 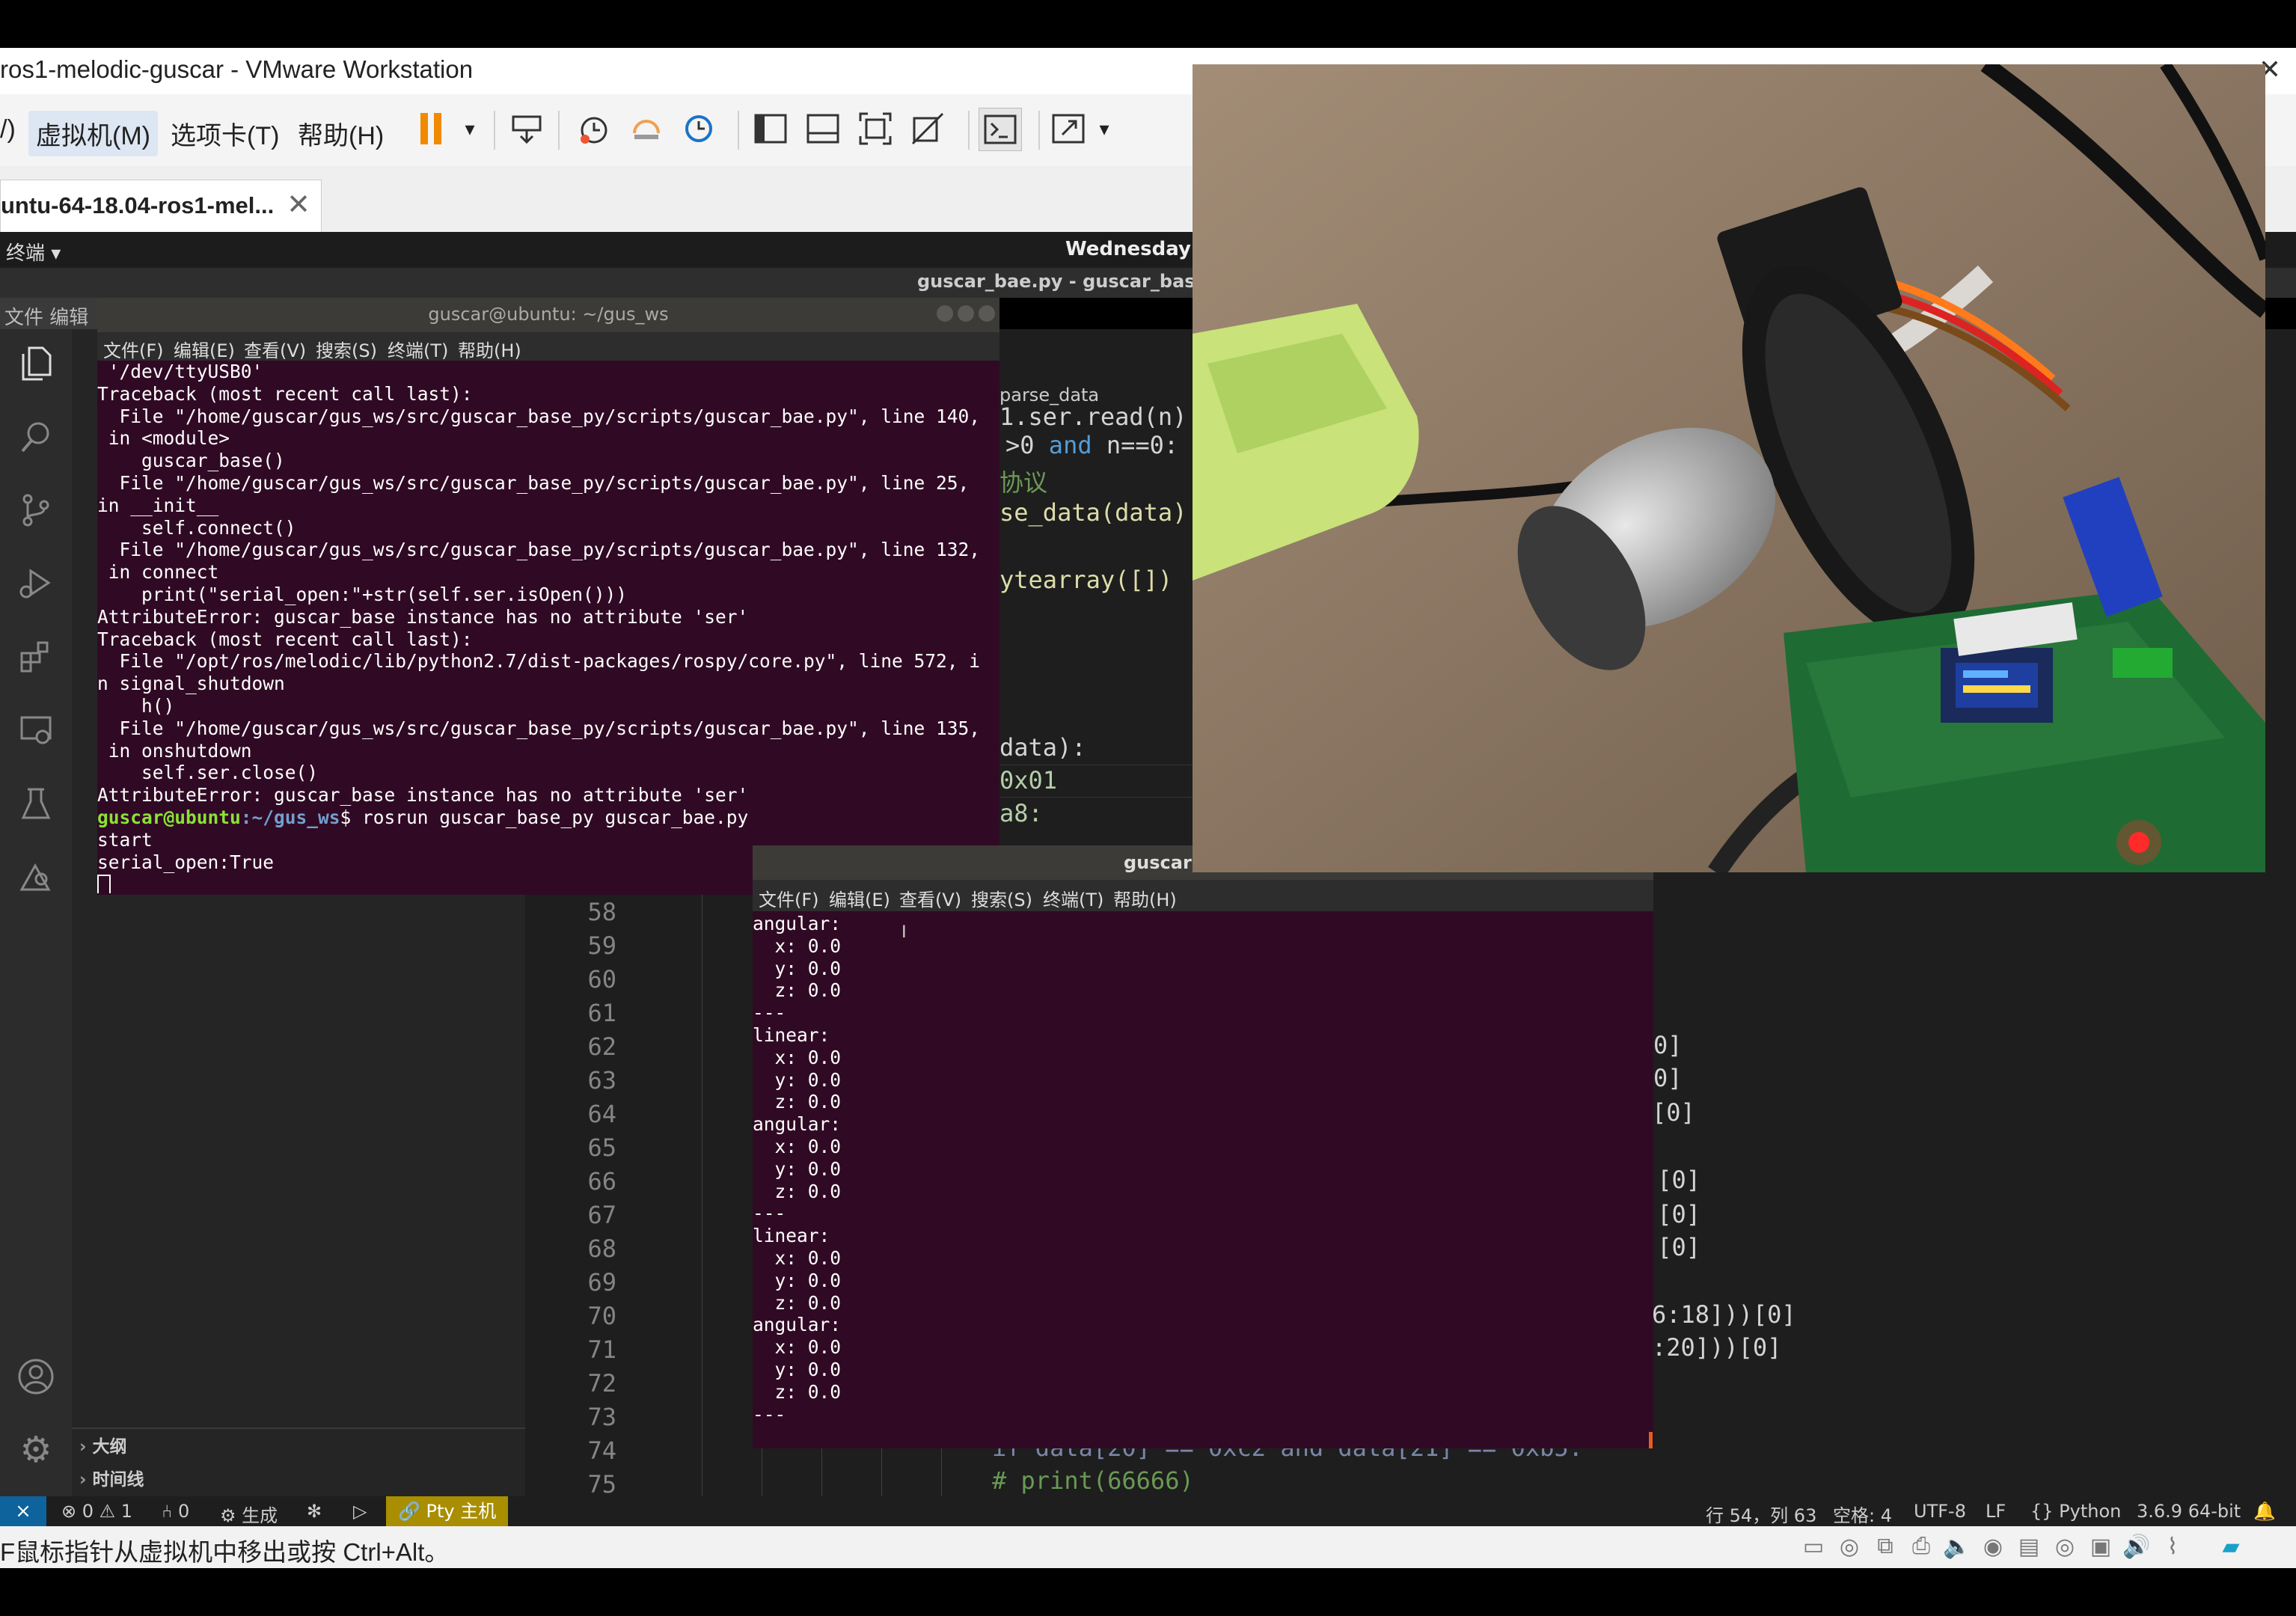 What do you see at coordinates (1885, 1547) in the screenshot?
I see `network-icon: ⧉` at bounding box center [1885, 1547].